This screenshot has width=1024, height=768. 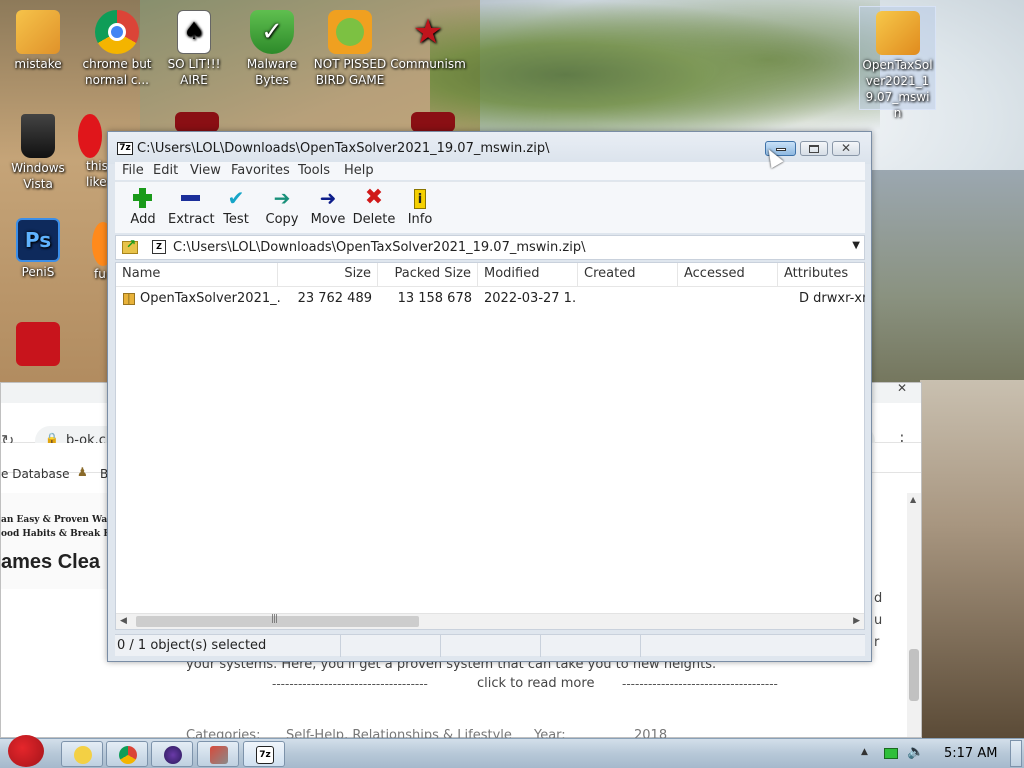 What do you see at coordinates (350, 32) in the screenshot?
I see `pig-icon` at bounding box center [350, 32].